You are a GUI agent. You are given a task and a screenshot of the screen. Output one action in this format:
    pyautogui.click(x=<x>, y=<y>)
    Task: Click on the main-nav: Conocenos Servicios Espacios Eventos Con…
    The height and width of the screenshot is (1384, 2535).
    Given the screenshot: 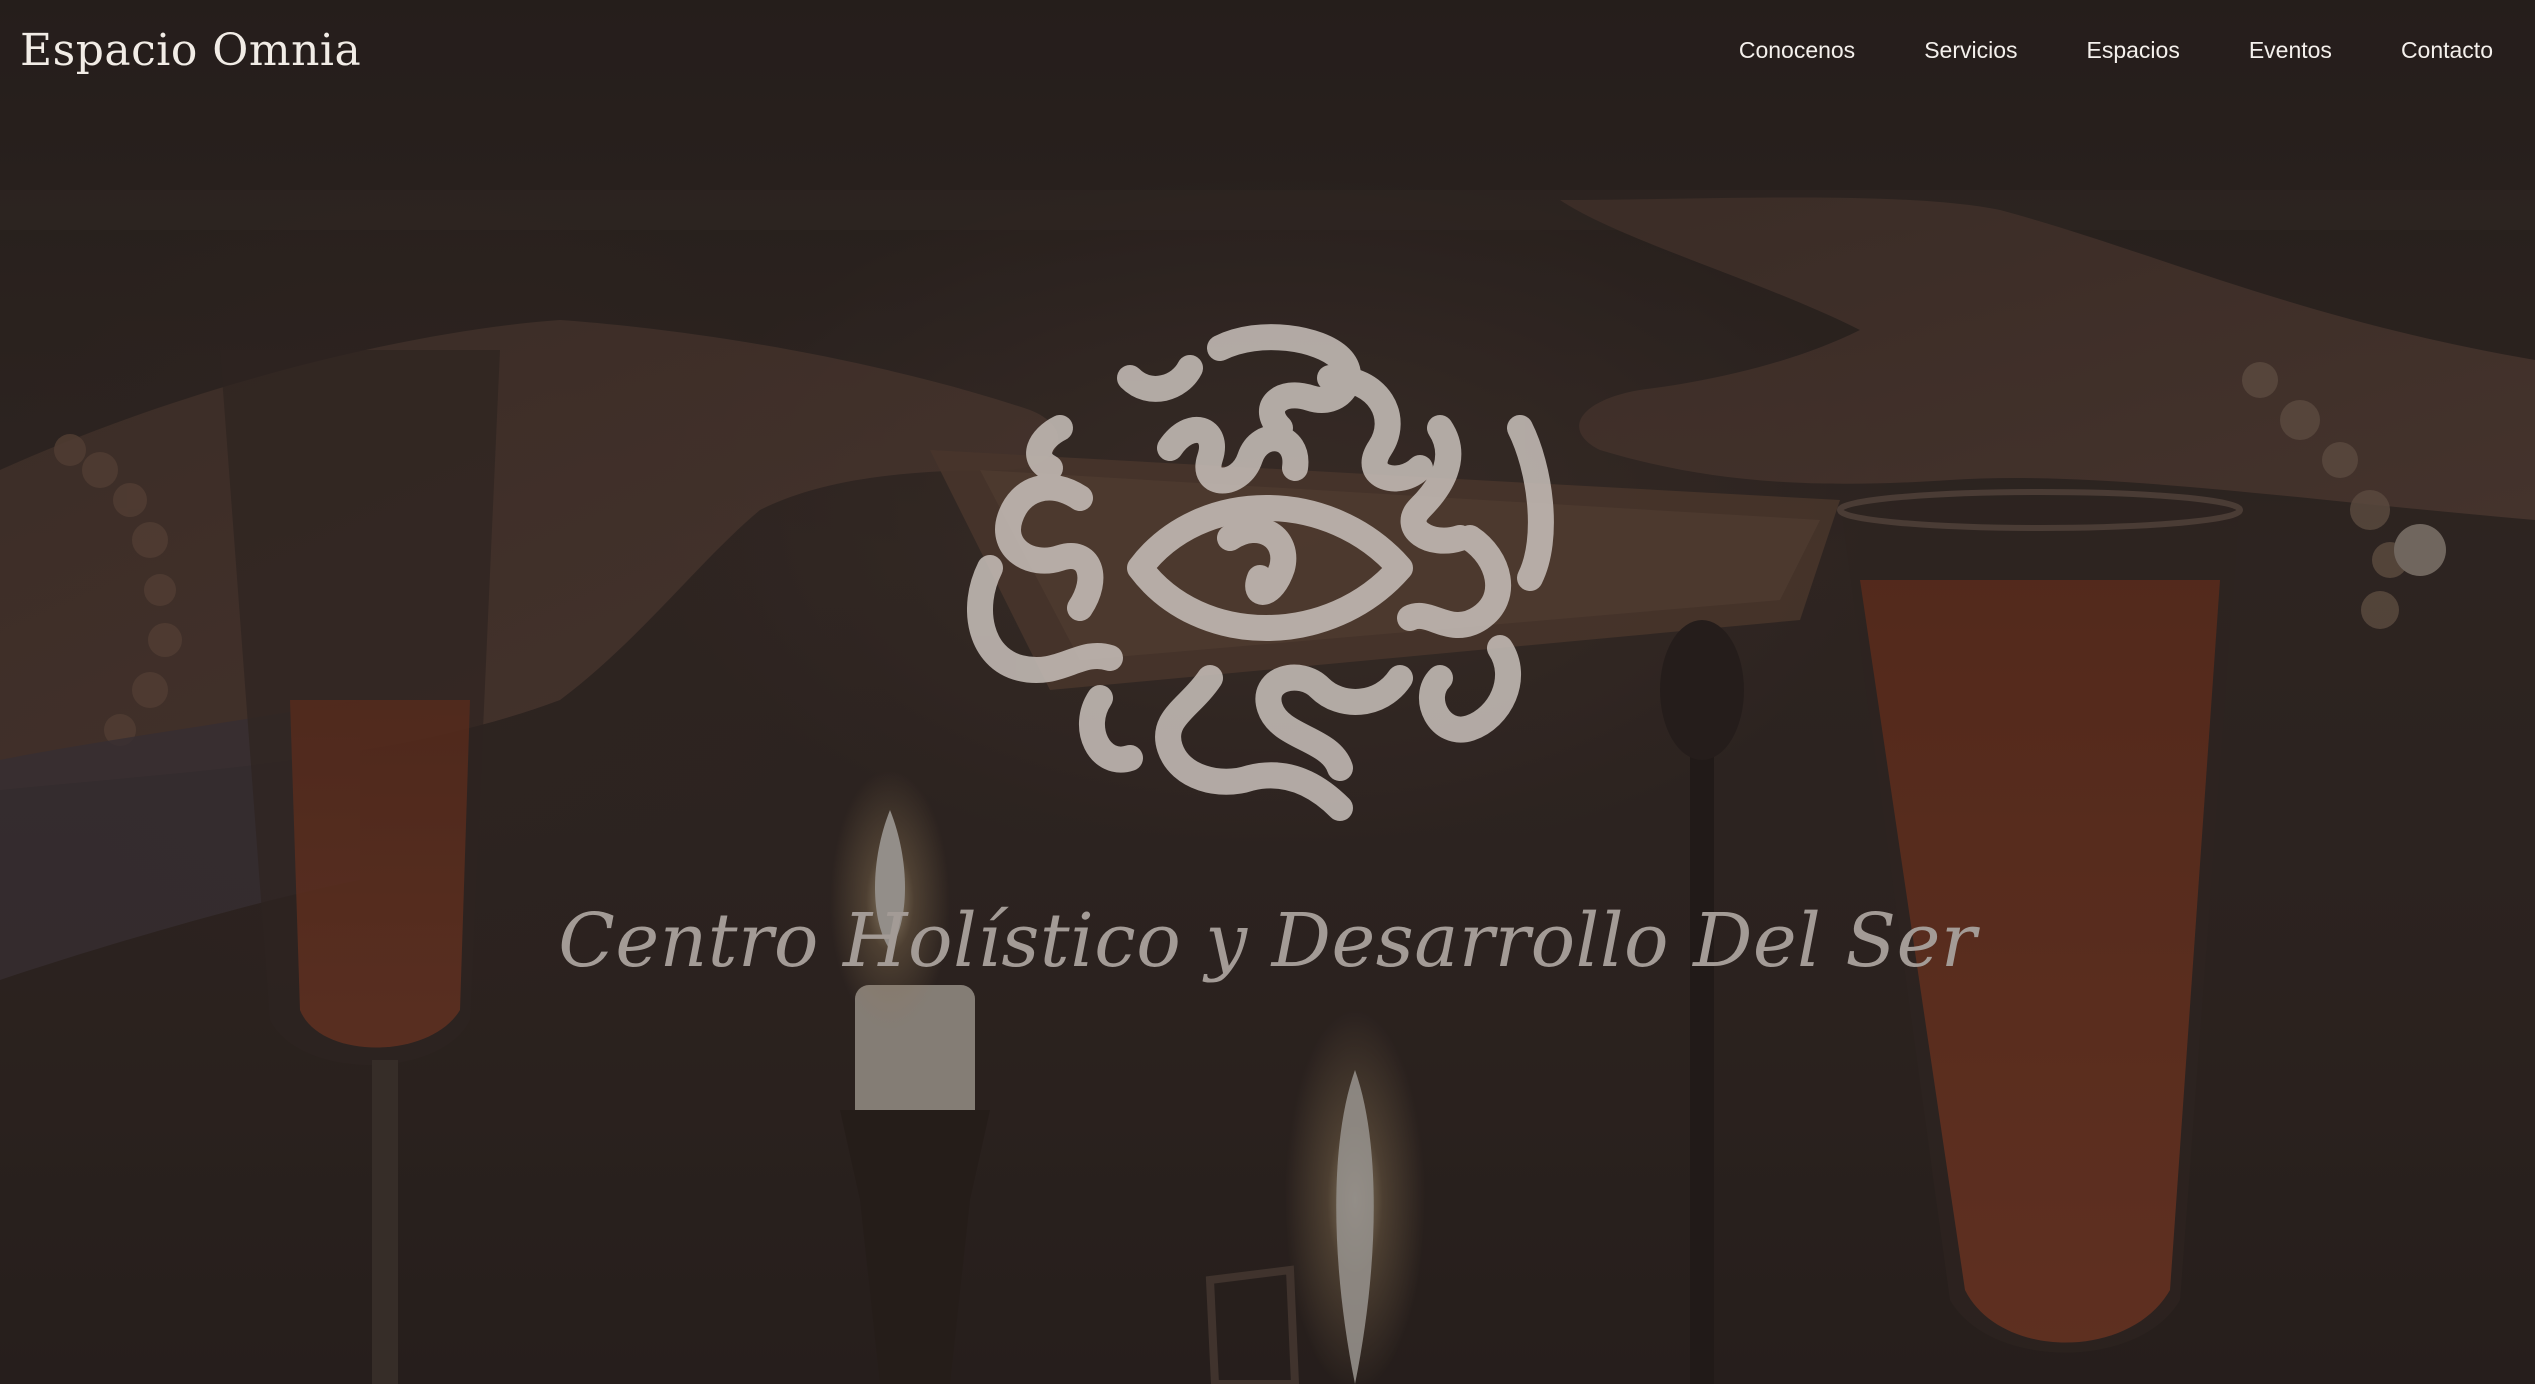 What is the action you would take?
    pyautogui.click(x=2116, y=50)
    